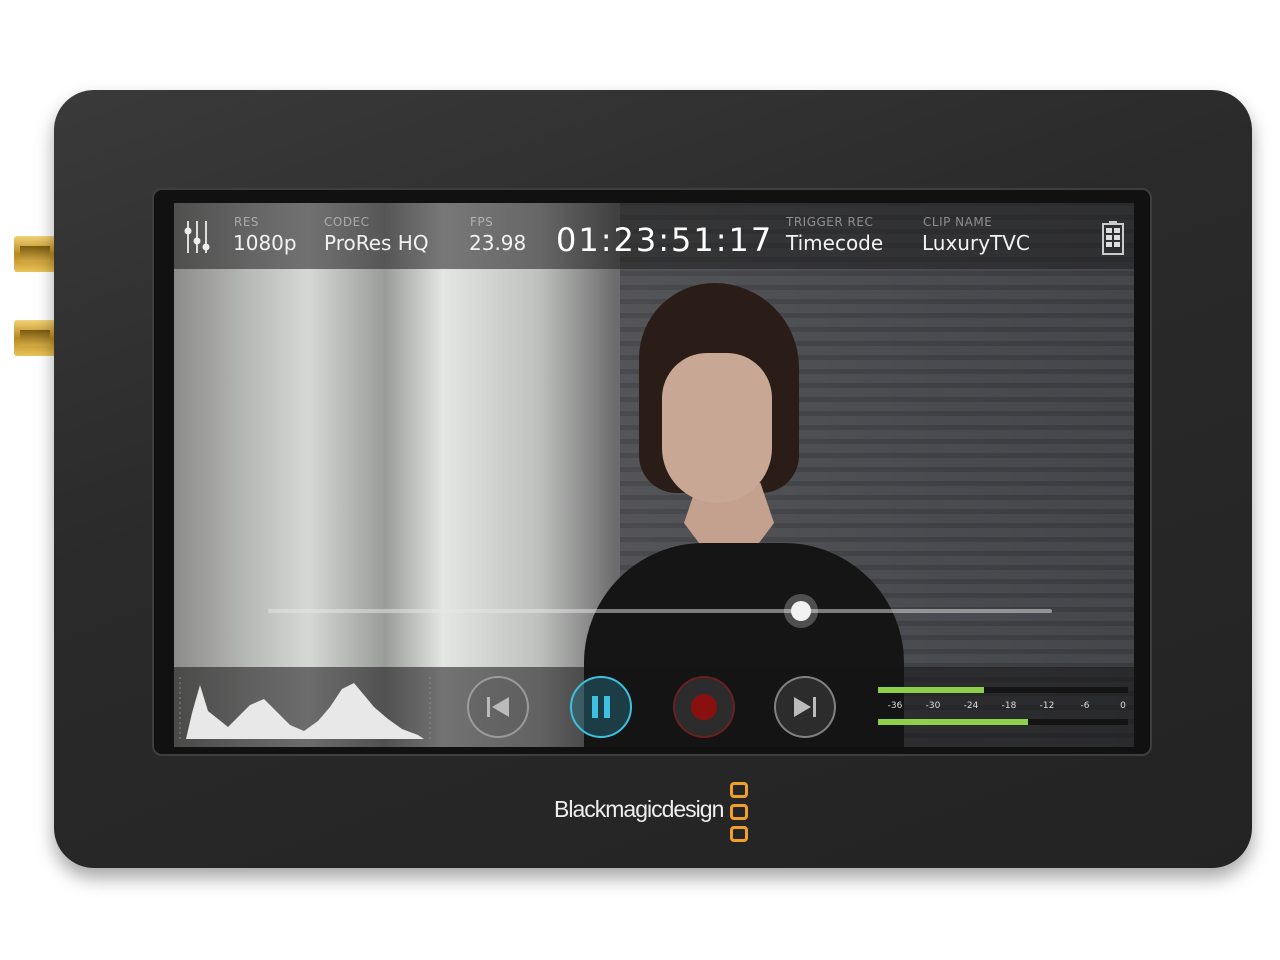  I want to click on record-button, so click(704, 707).